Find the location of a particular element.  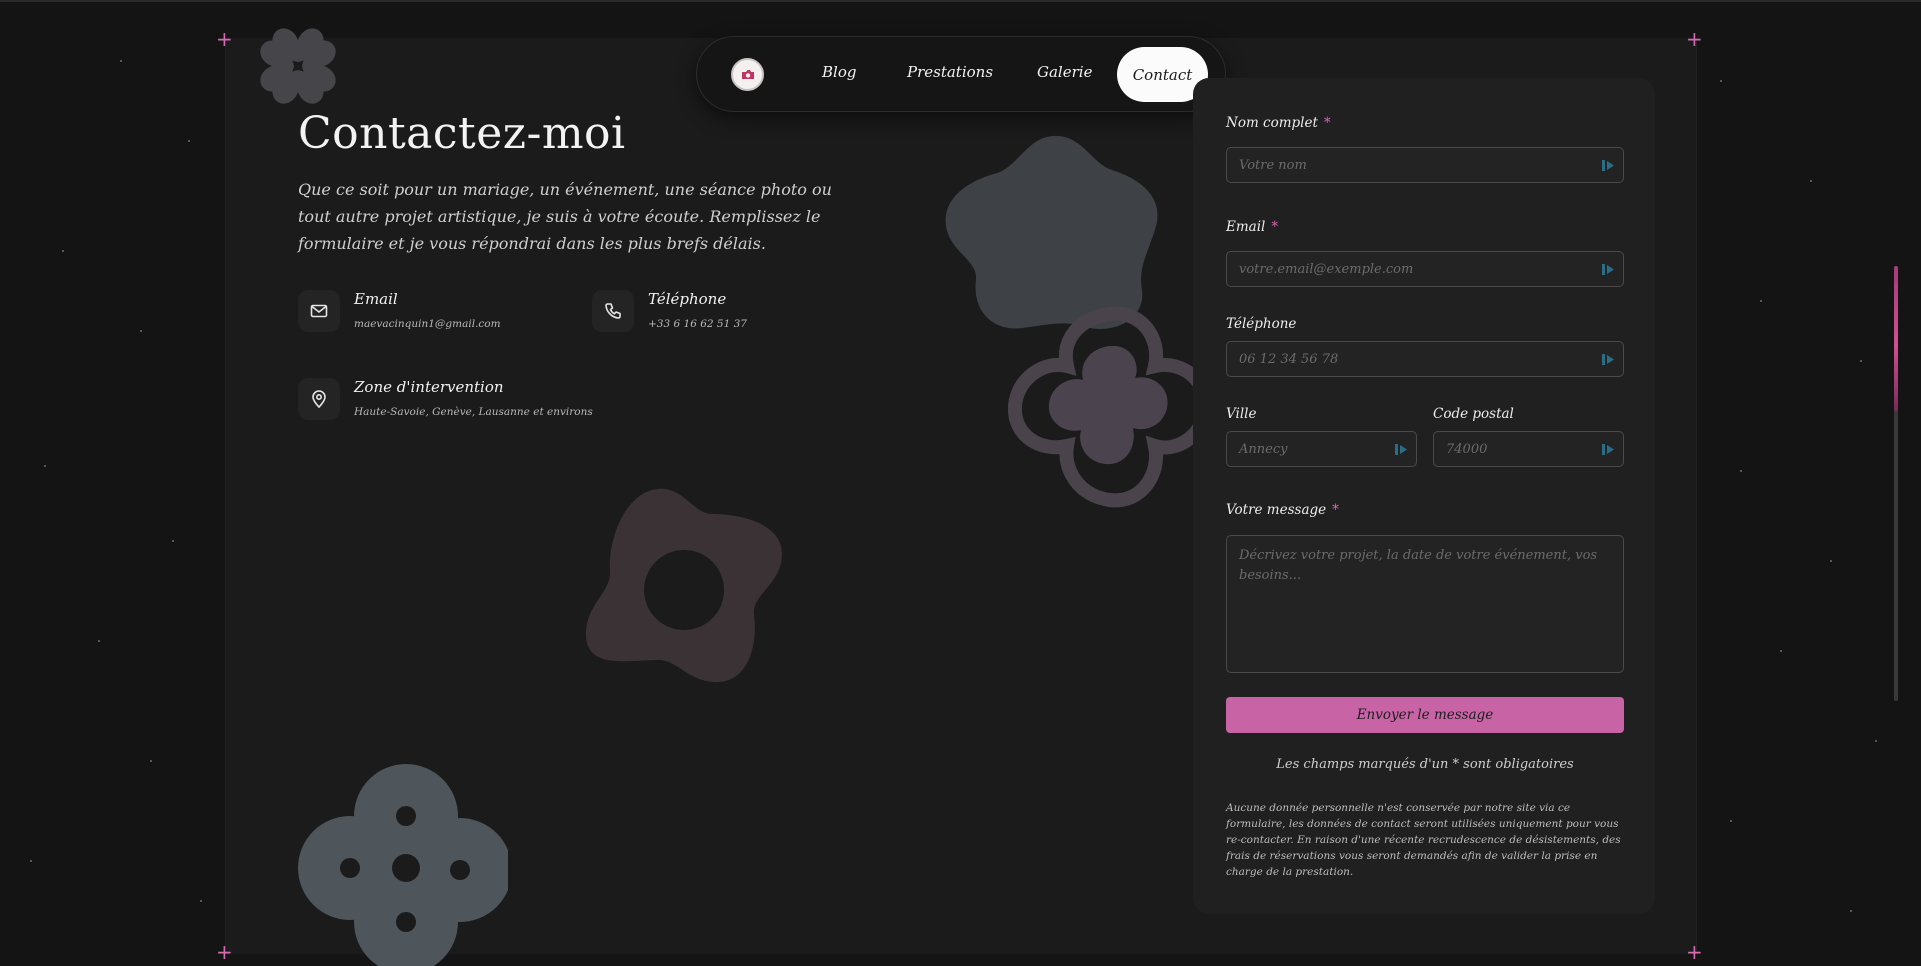

name-input: Votre nom is located at coordinates (1425, 165).